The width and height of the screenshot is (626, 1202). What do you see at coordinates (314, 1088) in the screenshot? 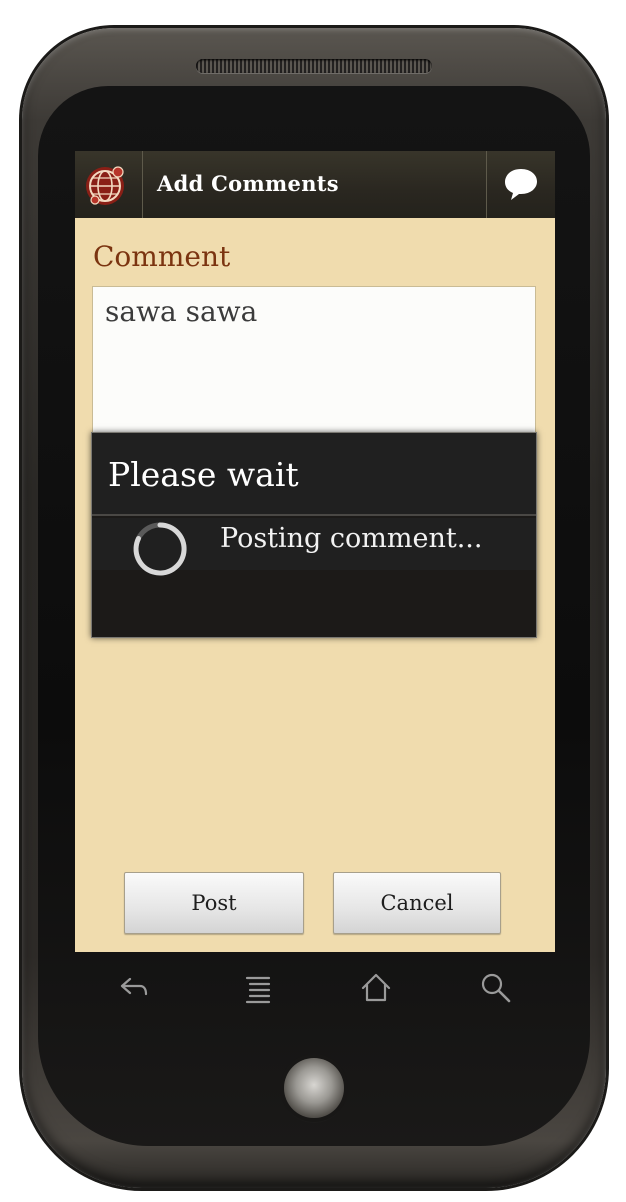
I see `hardware-trackball-button` at bounding box center [314, 1088].